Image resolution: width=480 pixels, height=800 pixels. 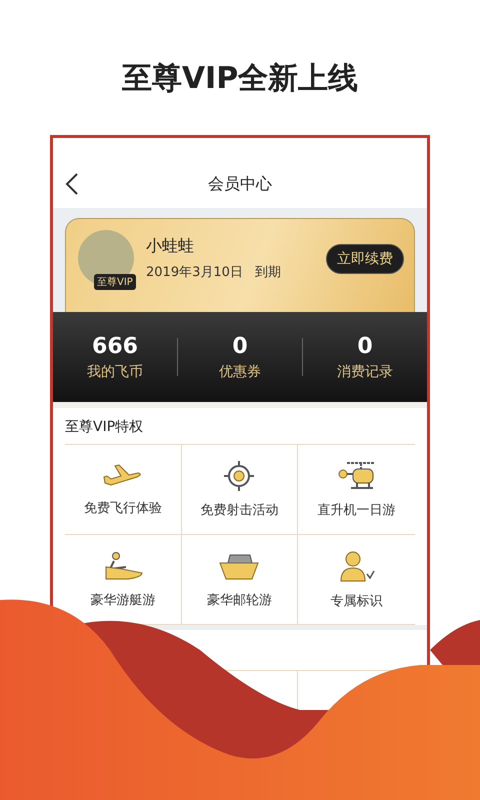 I want to click on back-icon, so click(x=72, y=184).